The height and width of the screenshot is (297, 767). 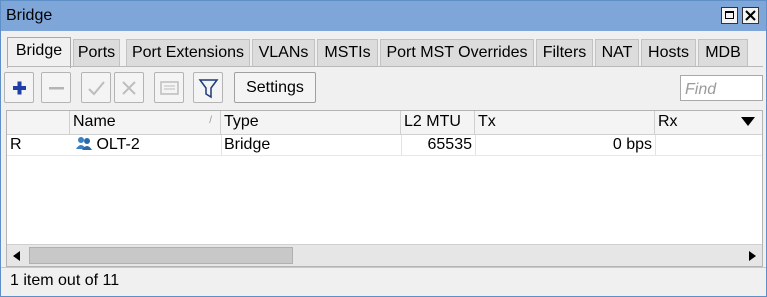 I want to click on arrow-left-icon, so click(x=16, y=256).